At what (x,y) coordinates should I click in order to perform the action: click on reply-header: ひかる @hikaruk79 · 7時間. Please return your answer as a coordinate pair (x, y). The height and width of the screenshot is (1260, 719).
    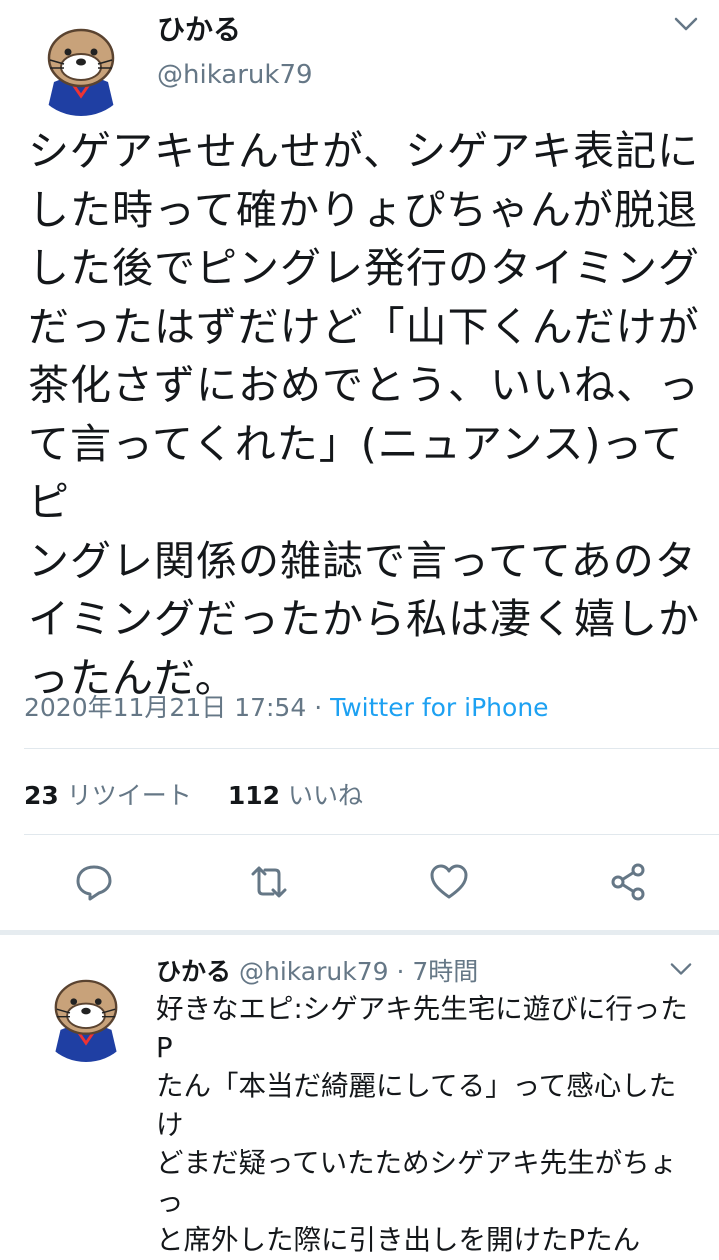
    Looking at the image, I should click on (317, 970).